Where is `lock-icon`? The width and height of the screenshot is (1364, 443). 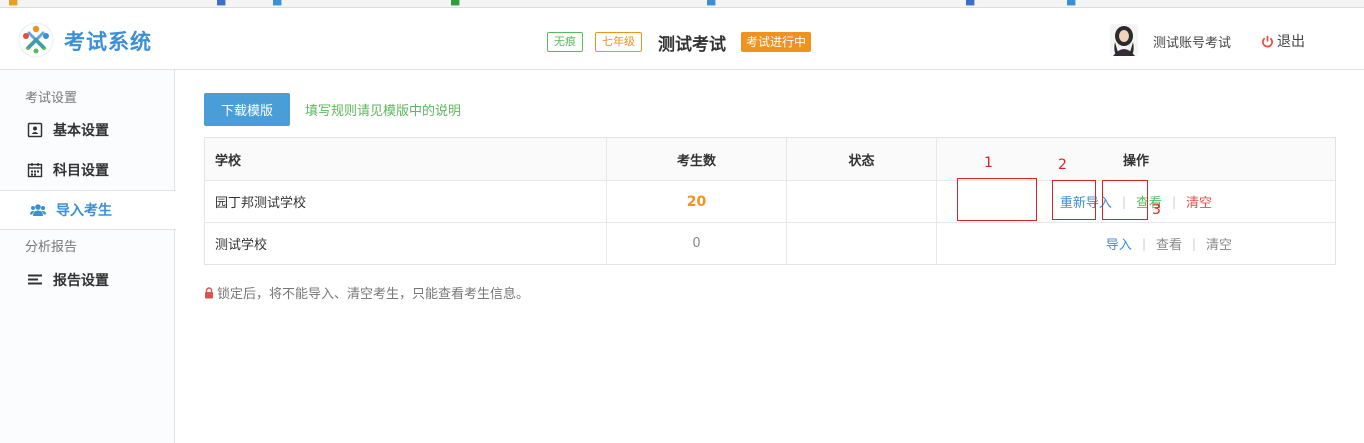
lock-icon is located at coordinates (209, 292).